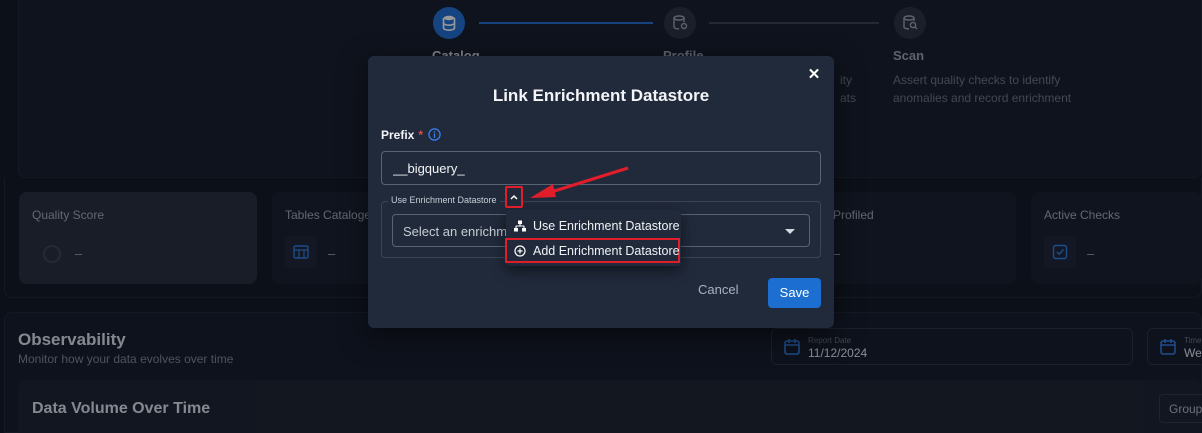 This screenshot has height=433, width=1202. What do you see at coordinates (606, 225) in the screenshot?
I see `option-label: Use Enrichment Datastore` at bounding box center [606, 225].